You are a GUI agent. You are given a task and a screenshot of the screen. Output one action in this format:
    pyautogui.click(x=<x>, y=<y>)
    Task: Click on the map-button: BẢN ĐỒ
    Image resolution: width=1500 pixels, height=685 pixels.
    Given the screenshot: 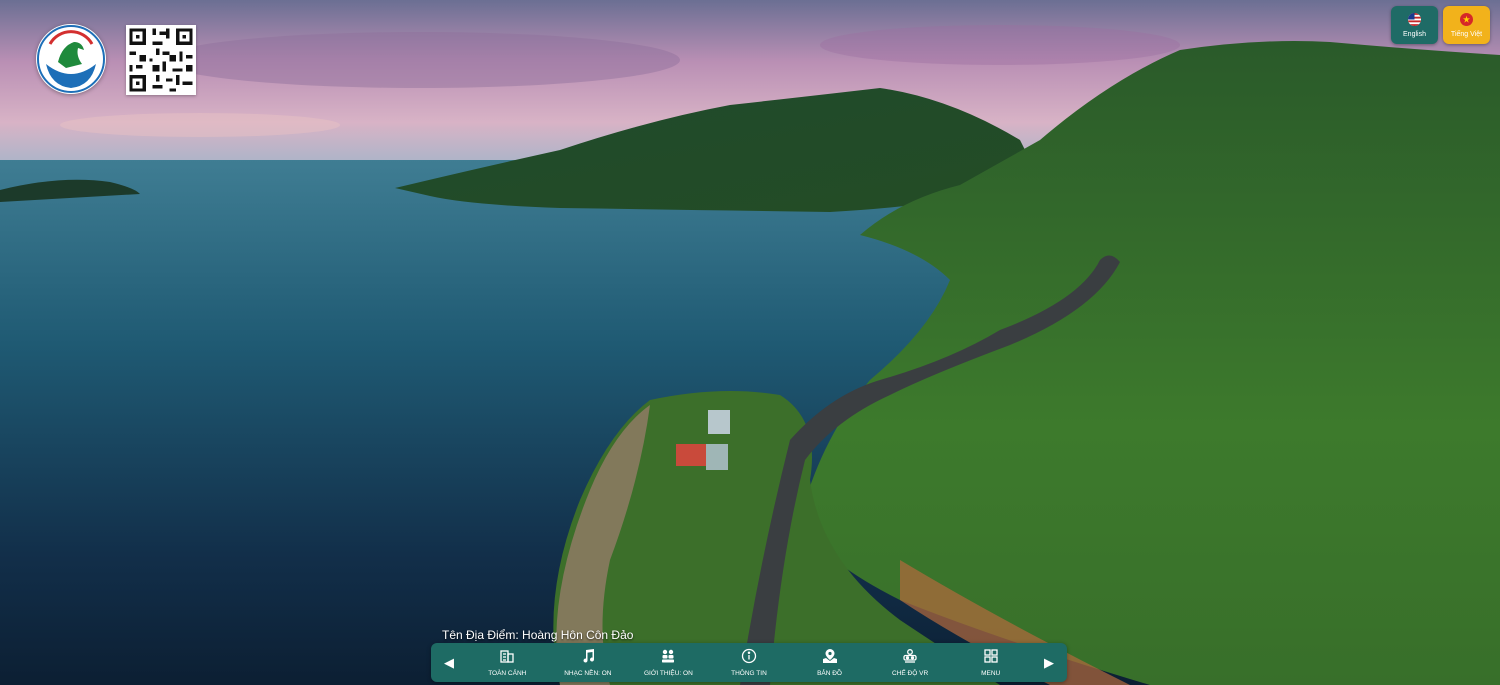 What is the action you would take?
    pyautogui.click(x=830, y=662)
    